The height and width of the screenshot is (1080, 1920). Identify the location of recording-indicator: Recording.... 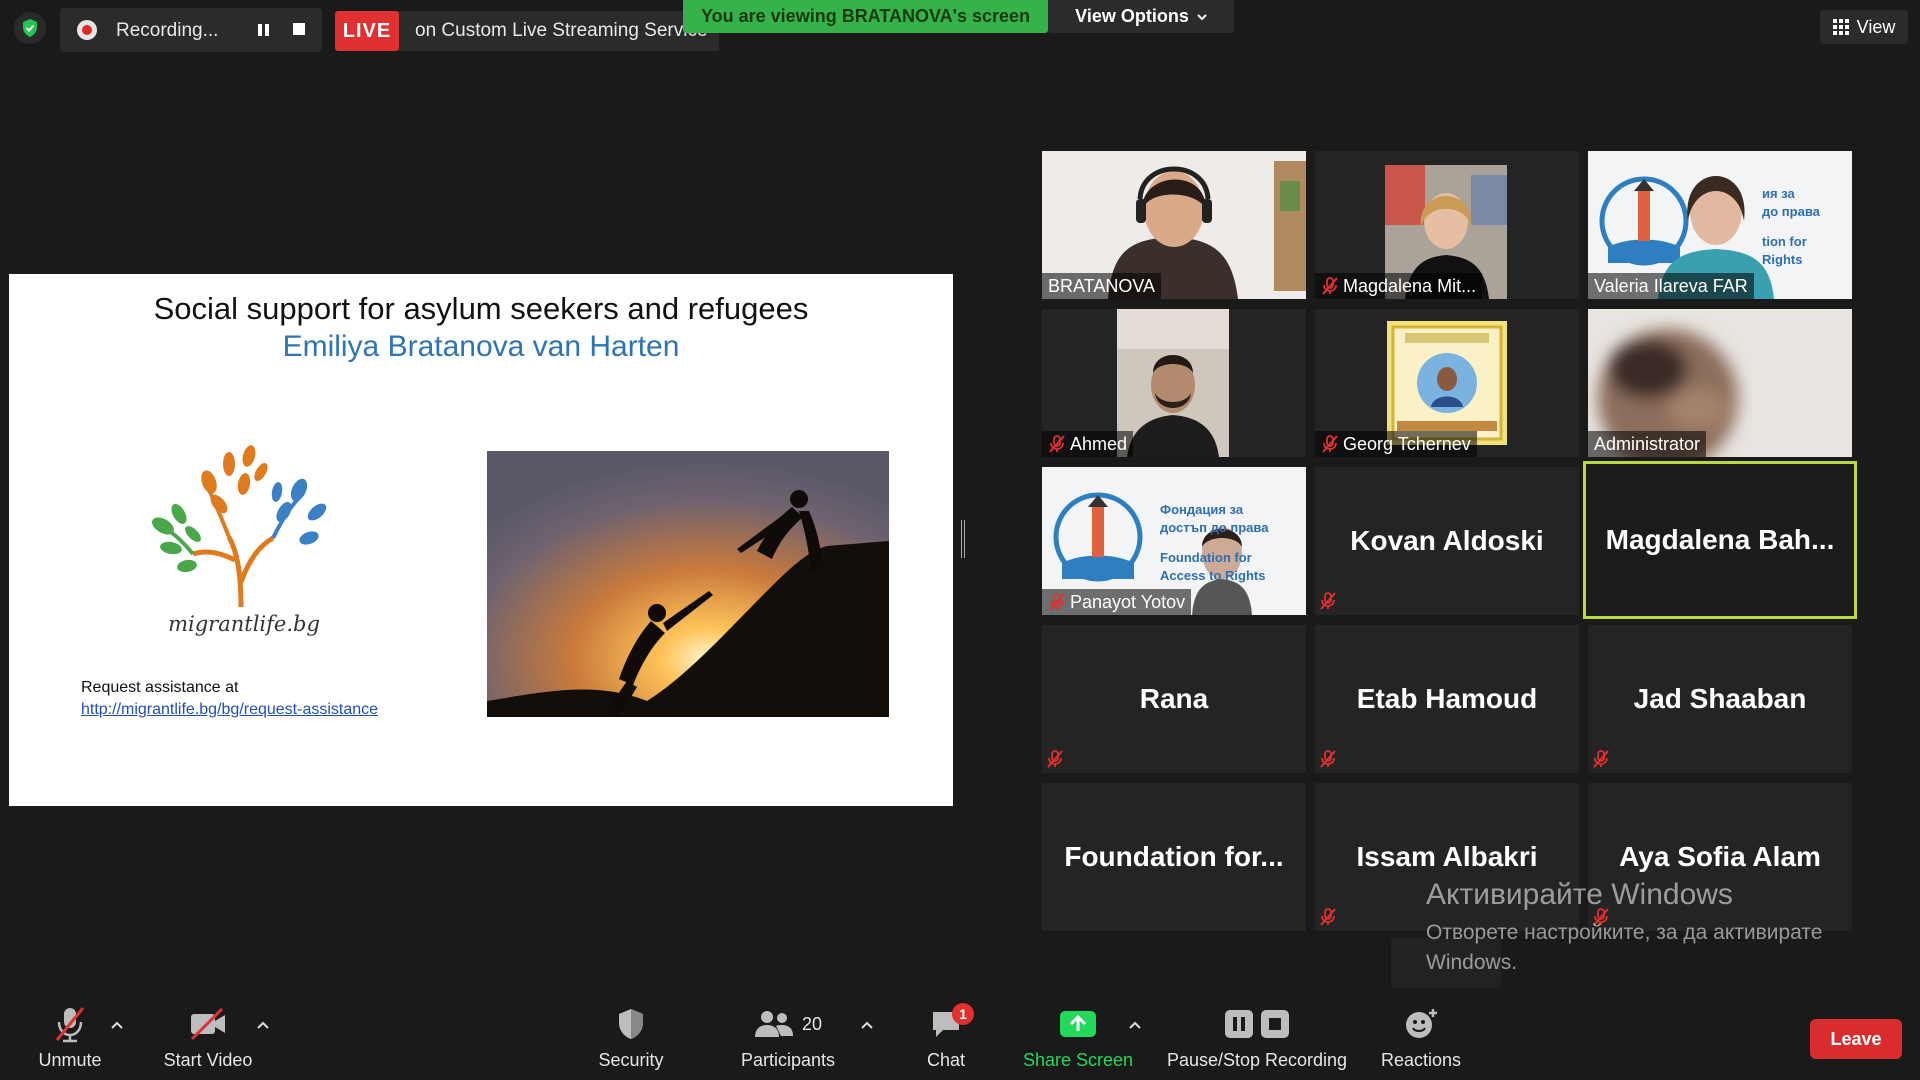
(191, 30).